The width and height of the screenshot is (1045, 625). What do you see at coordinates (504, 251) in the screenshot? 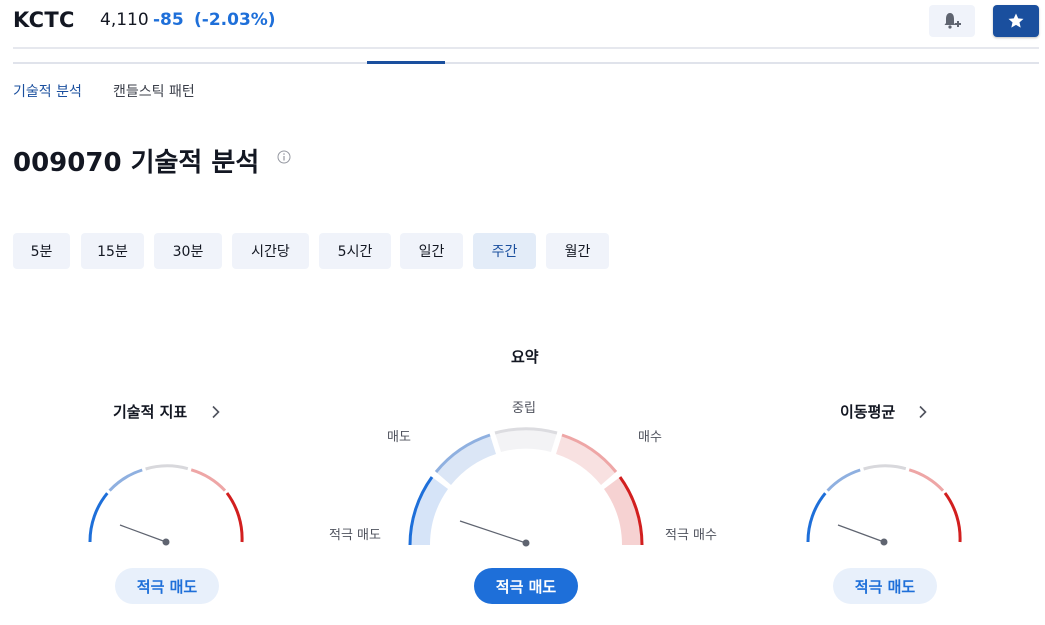
I see `period-weekly-button: 주간` at bounding box center [504, 251].